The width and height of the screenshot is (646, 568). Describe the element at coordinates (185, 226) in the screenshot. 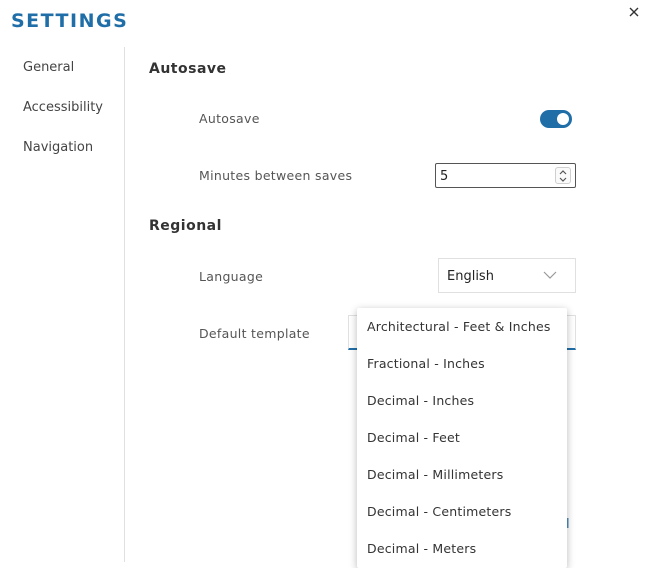

I see `regional-section-title: Regional` at that location.